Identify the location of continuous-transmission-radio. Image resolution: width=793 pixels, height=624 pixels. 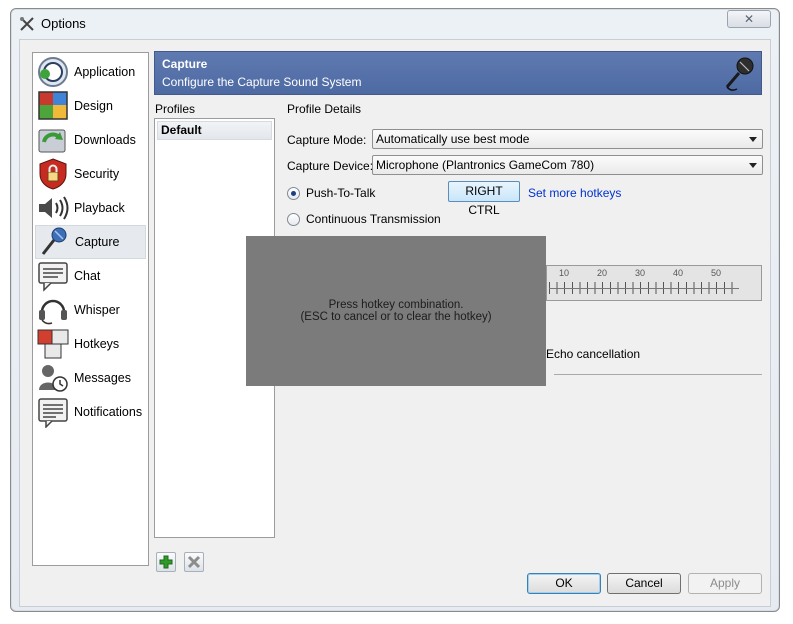
(293, 219).